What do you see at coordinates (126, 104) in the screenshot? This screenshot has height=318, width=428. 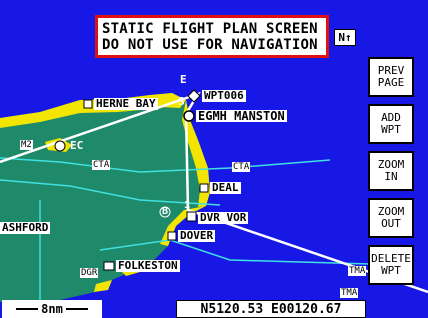 I see `place-label-herne-bay: HERNE BAY` at bounding box center [126, 104].